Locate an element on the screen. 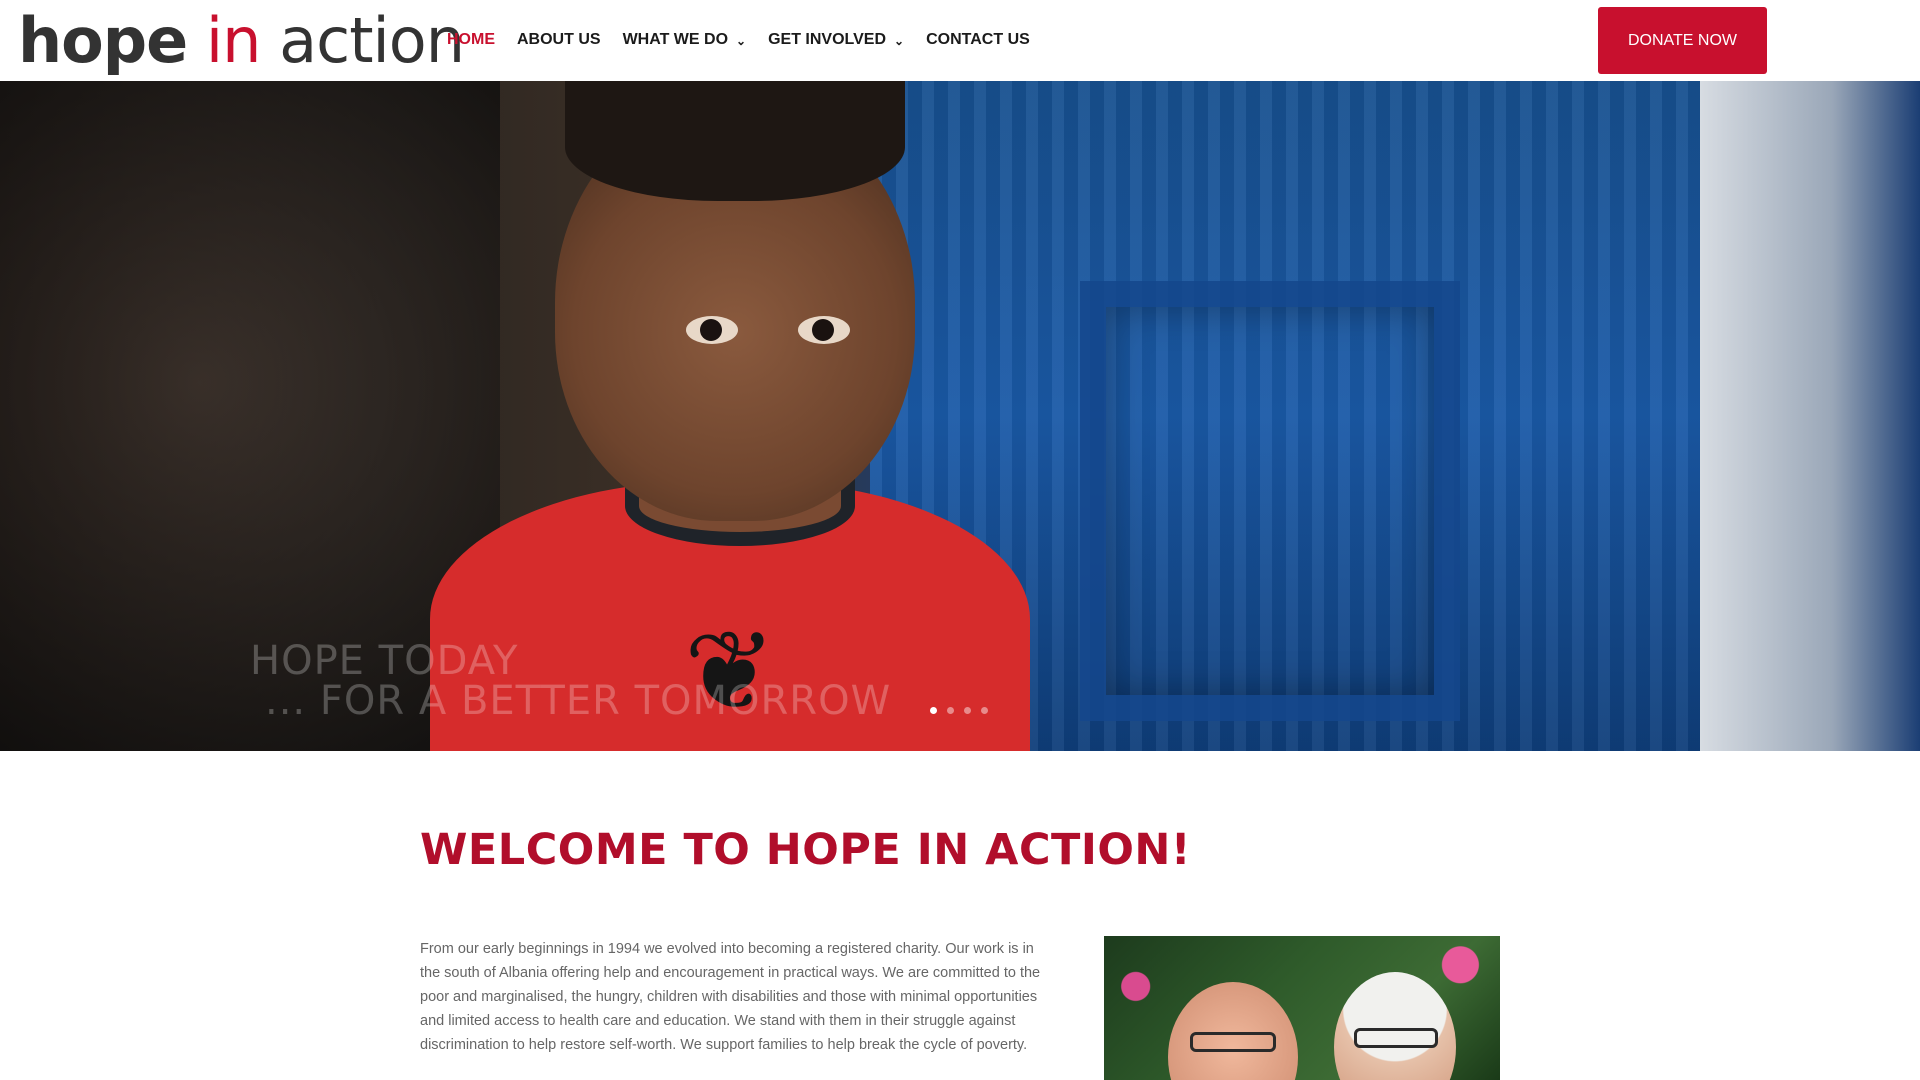  hero-caption-line2: ... FOR A BETTER TOMORROW is located at coordinates (578, 701).